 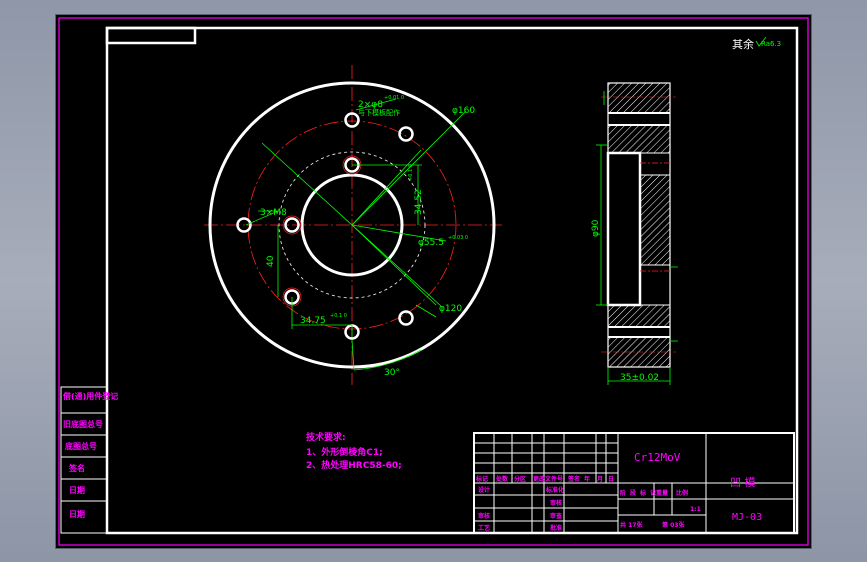 I want to click on corner-box, so click(x=151, y=35).